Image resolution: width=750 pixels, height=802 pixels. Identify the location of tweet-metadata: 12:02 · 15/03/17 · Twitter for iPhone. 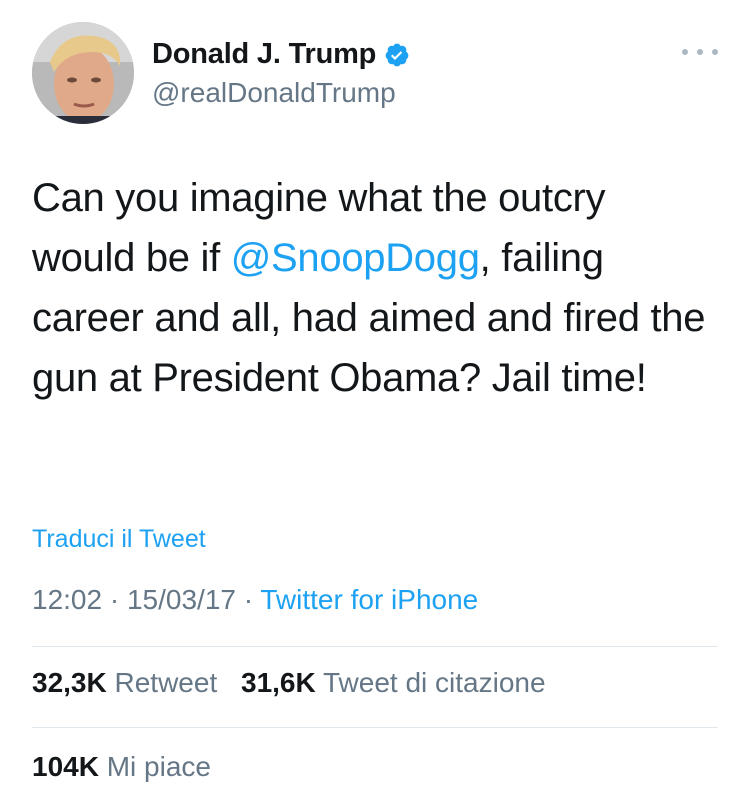
(255, 600).